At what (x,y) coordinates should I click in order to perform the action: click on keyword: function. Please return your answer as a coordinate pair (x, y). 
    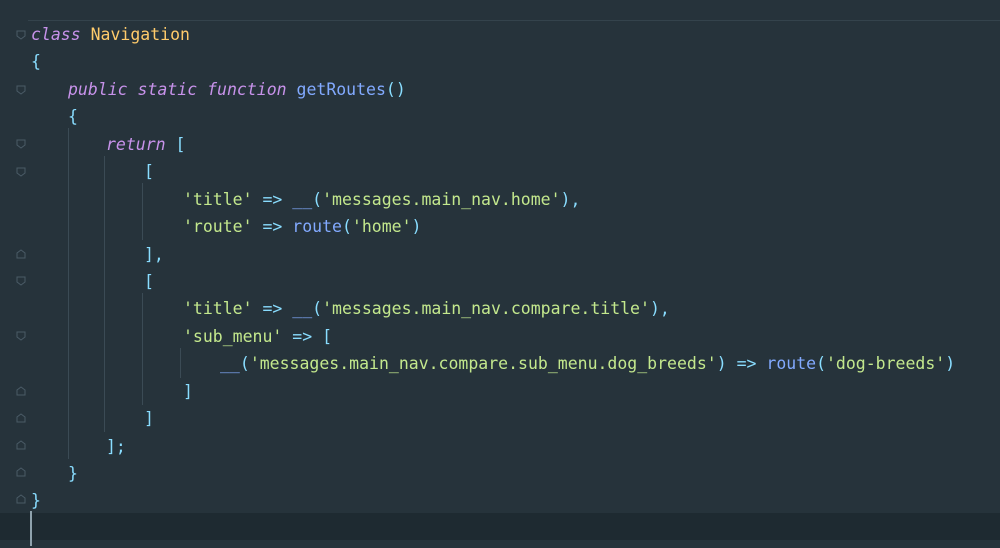
    Looking at the image, I should click on (247, 89).